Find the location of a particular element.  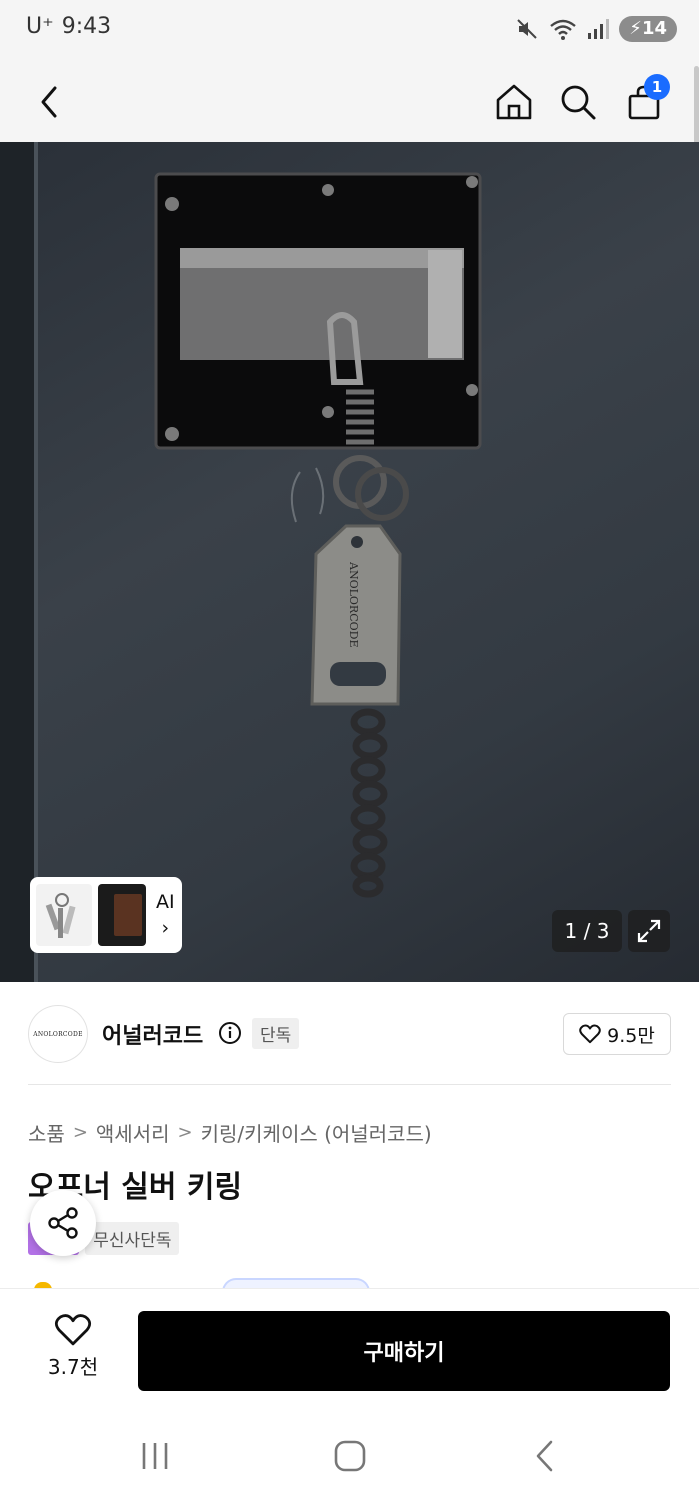

chevron-left-icon is located at coordinates (49, 102).